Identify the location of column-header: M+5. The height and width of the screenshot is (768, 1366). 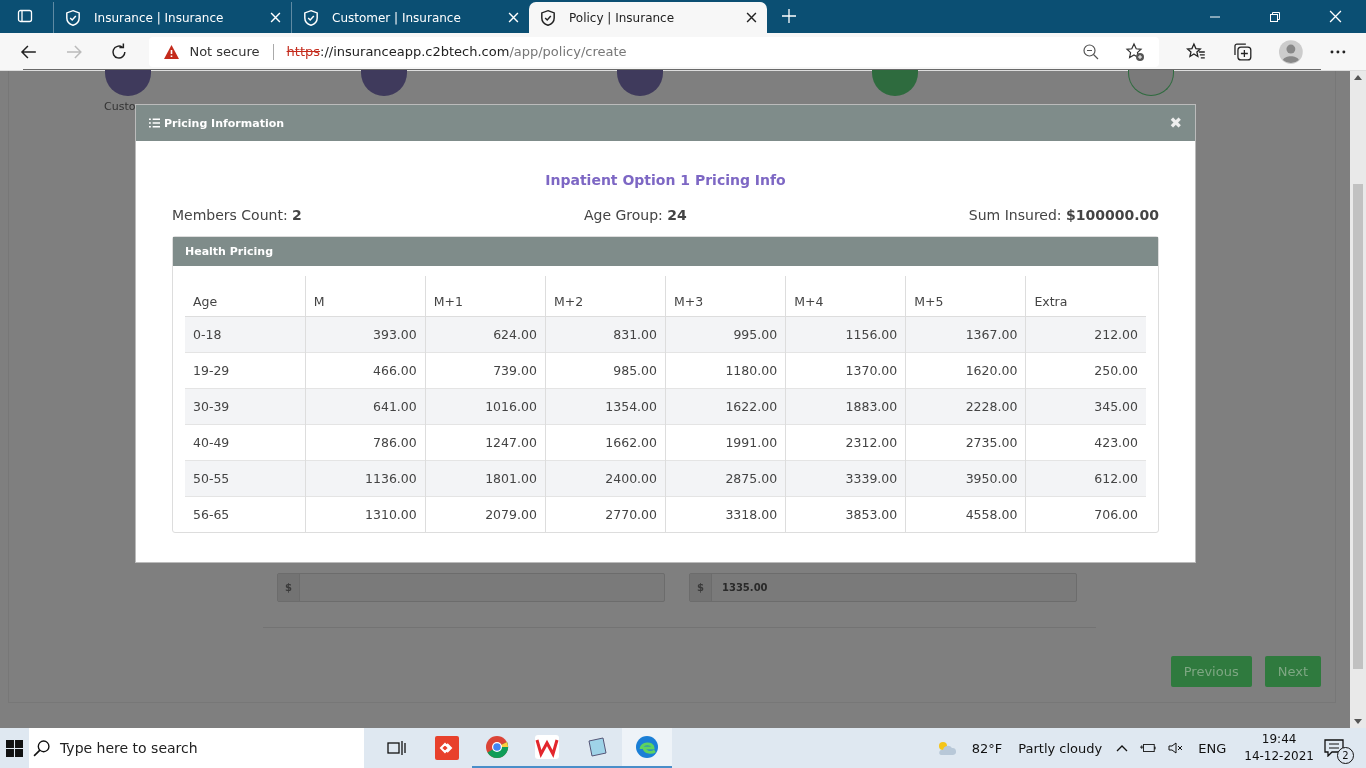
(965, 296).